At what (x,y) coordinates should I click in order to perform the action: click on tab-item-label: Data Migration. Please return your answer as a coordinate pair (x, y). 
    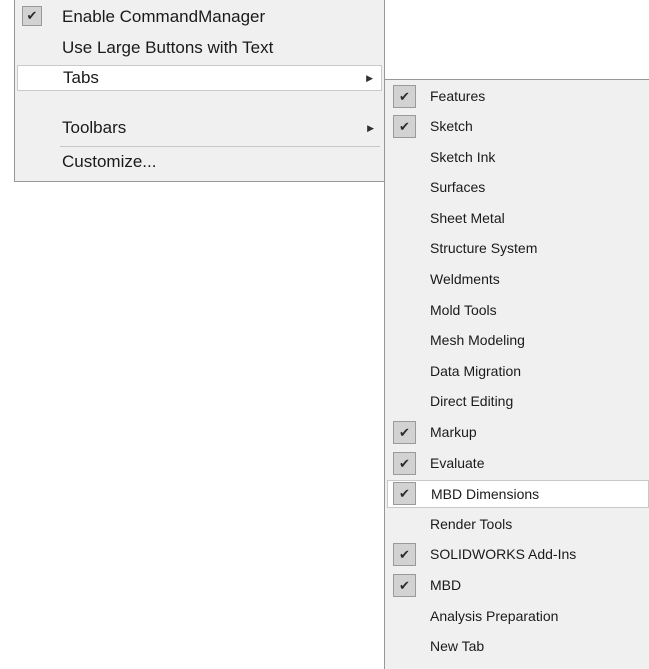
    Looking at the image, I should click on (476, 371).